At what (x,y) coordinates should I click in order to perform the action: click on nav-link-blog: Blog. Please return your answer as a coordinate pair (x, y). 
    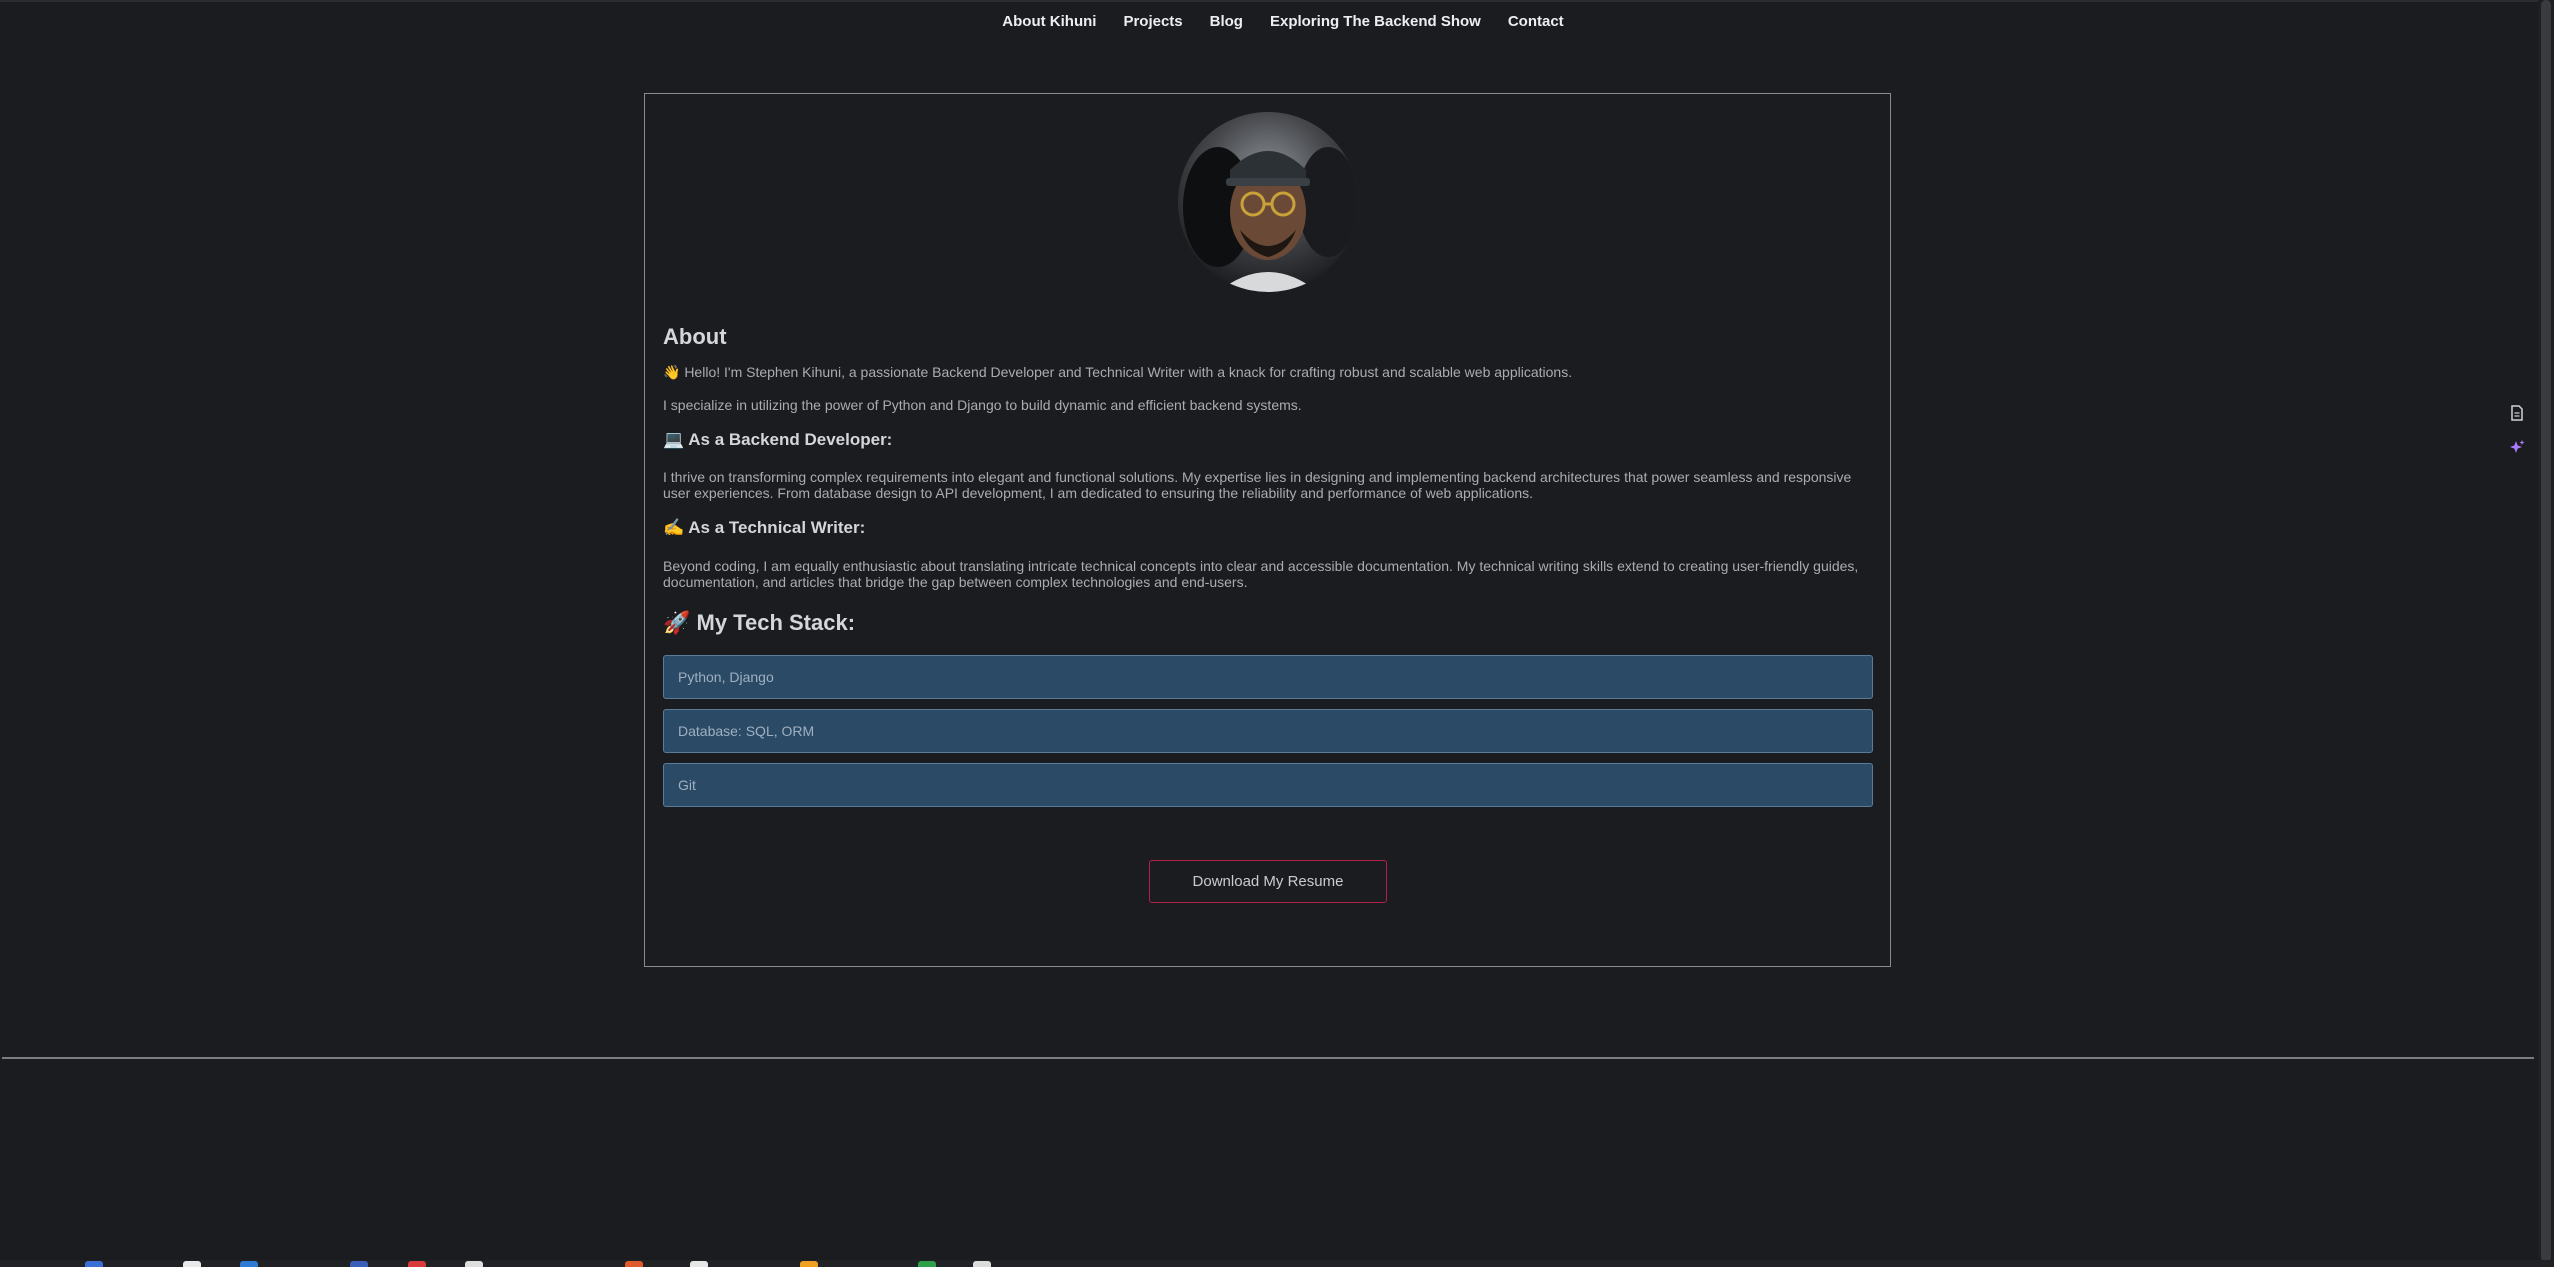
    Looking at the image, I should click on (1226, 21).